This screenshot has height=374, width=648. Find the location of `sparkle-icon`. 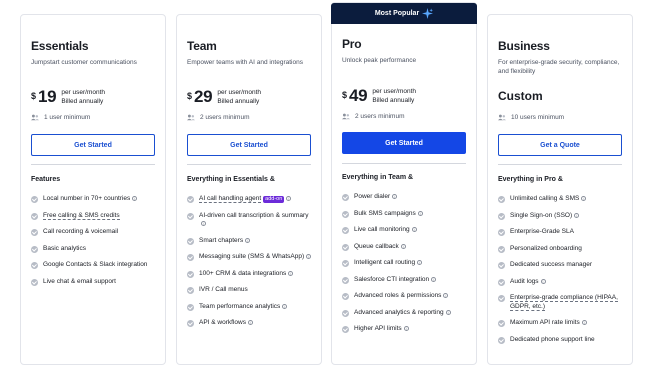

sparkle-icon is located at coordinates (428, 13).